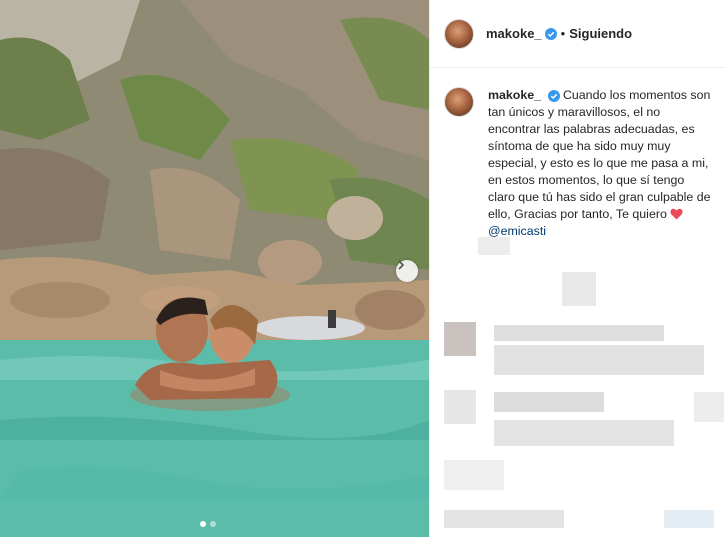 The width and height of the screenshot is (725, 537). I want to click on heart-icon, so click(676, 214).